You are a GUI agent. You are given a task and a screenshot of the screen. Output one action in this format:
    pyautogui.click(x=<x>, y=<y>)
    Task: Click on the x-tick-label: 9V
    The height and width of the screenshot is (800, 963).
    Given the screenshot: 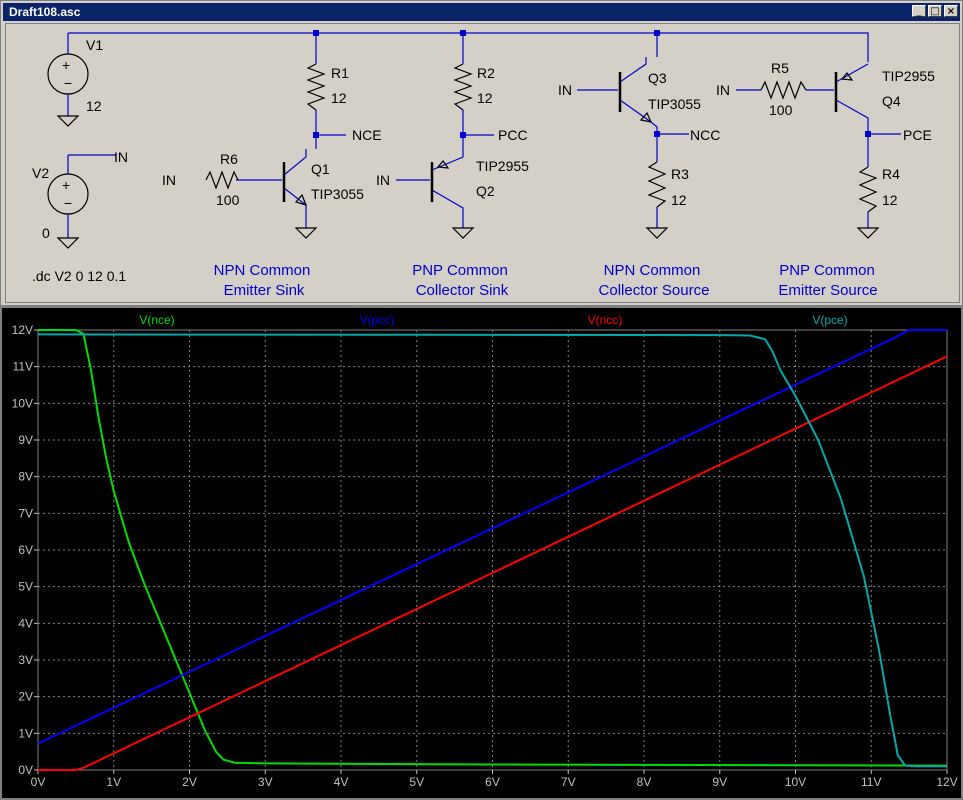 What is the action you would take?
    pyautogui.click(x=719, y=782)
    